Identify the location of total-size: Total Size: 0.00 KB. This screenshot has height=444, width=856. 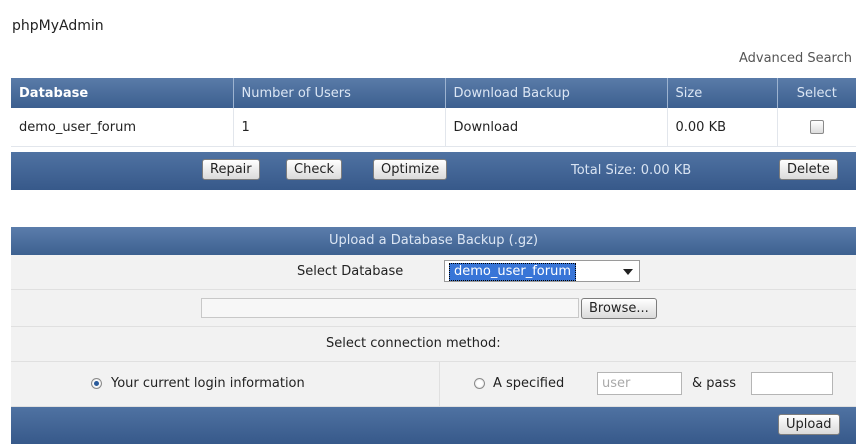
(631, 170).